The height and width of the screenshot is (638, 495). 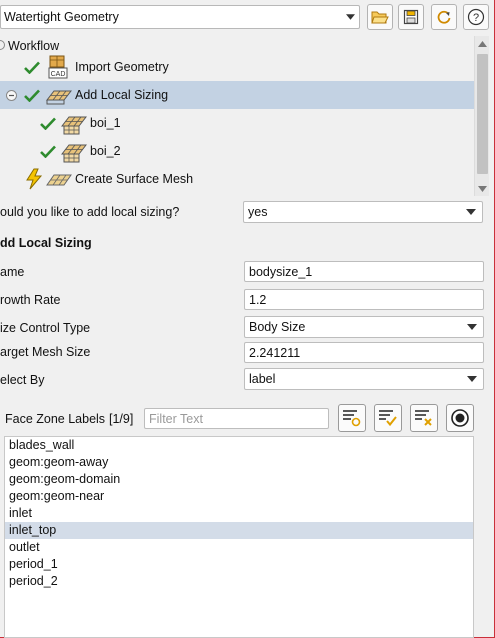 I want to click on deselect-all-button, so click(x=424, y=418).